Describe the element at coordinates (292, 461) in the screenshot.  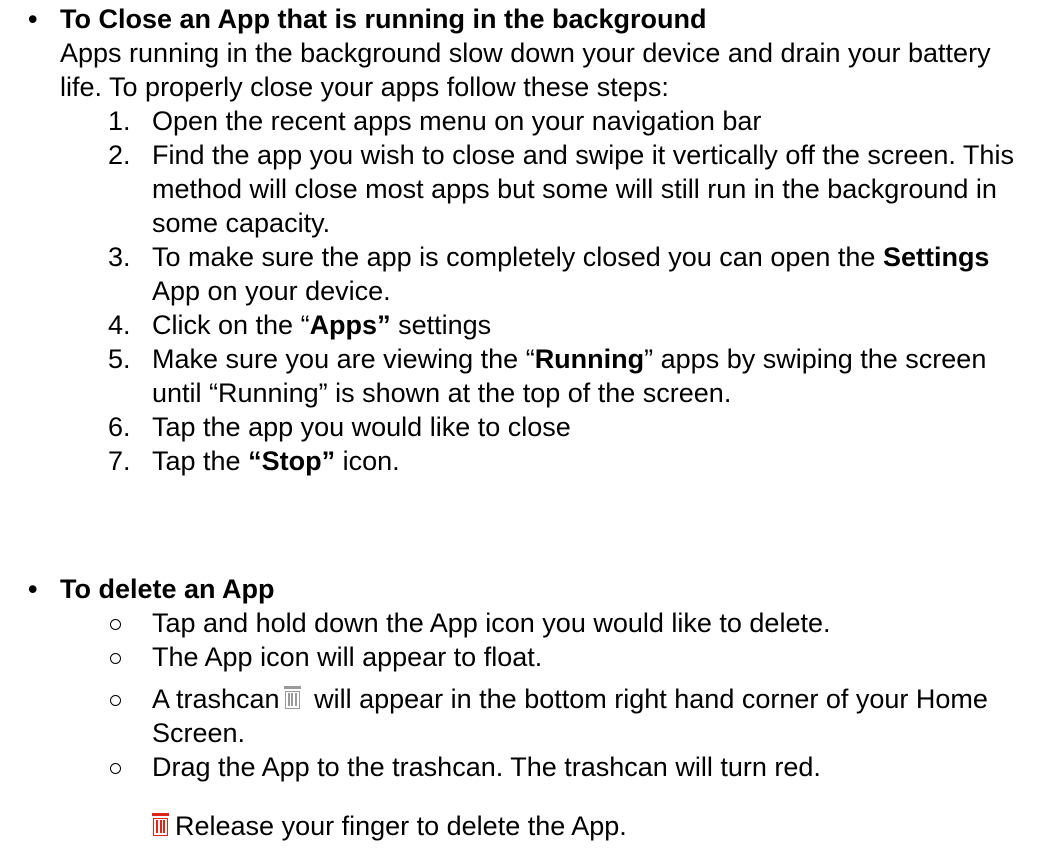
I see `step-text-bold: “Stop”` at that location.